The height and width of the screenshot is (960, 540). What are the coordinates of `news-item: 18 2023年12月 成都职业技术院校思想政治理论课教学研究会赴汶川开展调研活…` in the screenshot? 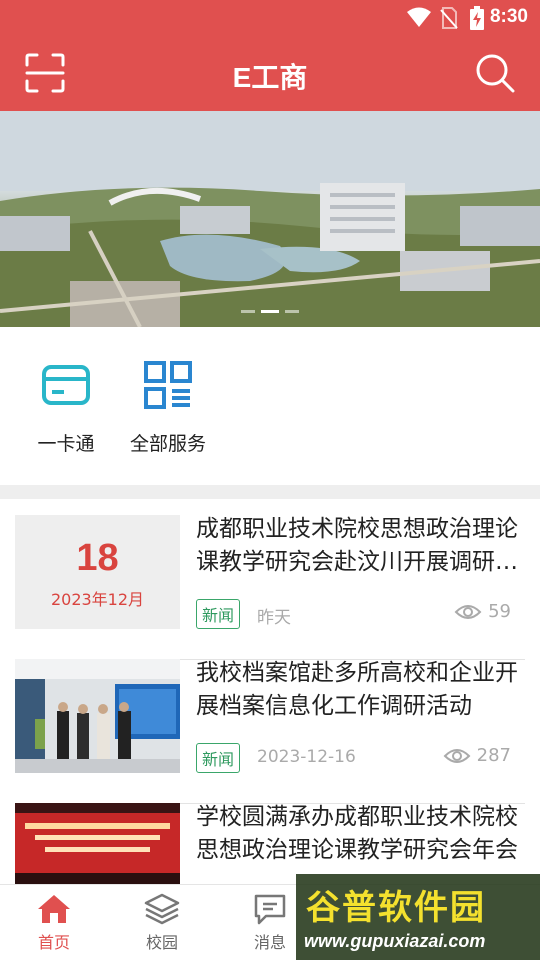 It's located at (270, 587).